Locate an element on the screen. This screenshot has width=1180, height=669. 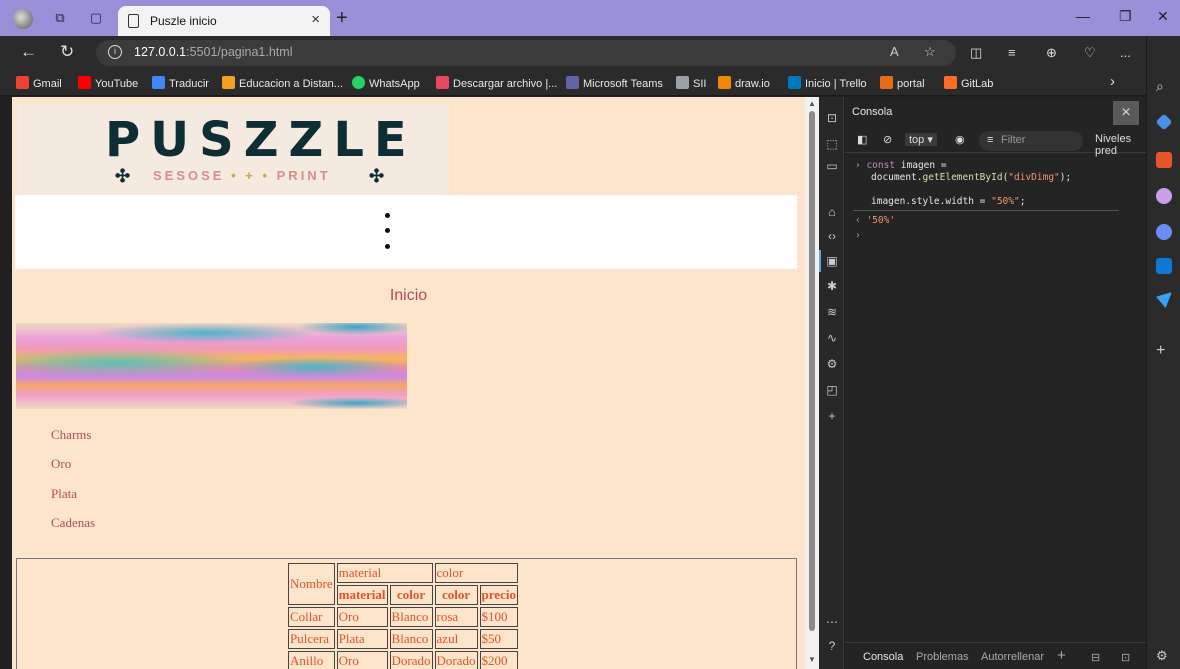
device-emulation-icon: ⊡ is located at coordinates (832, 118).